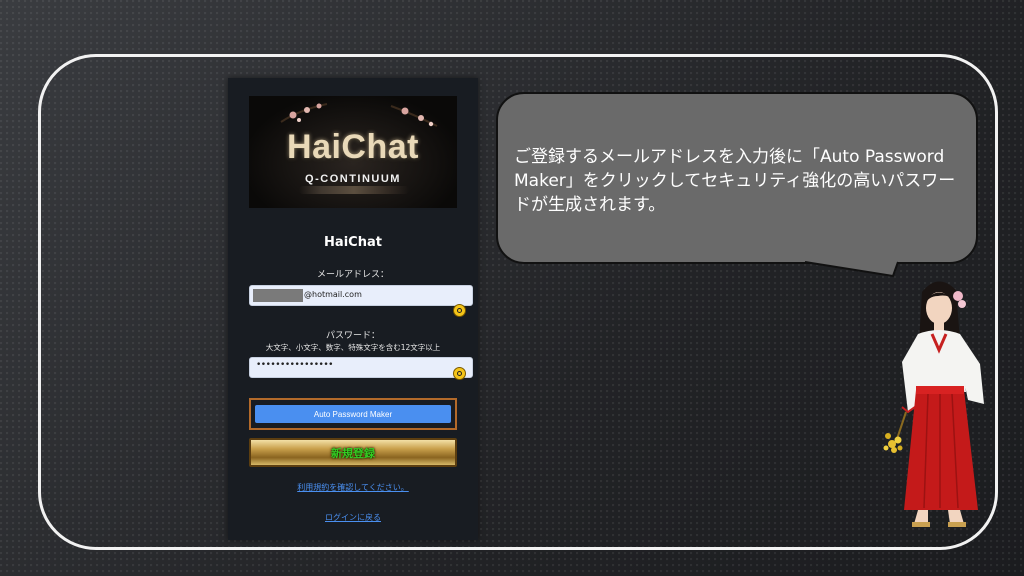 This screenshot has width=1024, height=576. Describe the element at coordinates (353, 347) in the screenshot. I see `password-hint: 大文字、小文字、数字、特殊文字を含む12文字以上` at that location.